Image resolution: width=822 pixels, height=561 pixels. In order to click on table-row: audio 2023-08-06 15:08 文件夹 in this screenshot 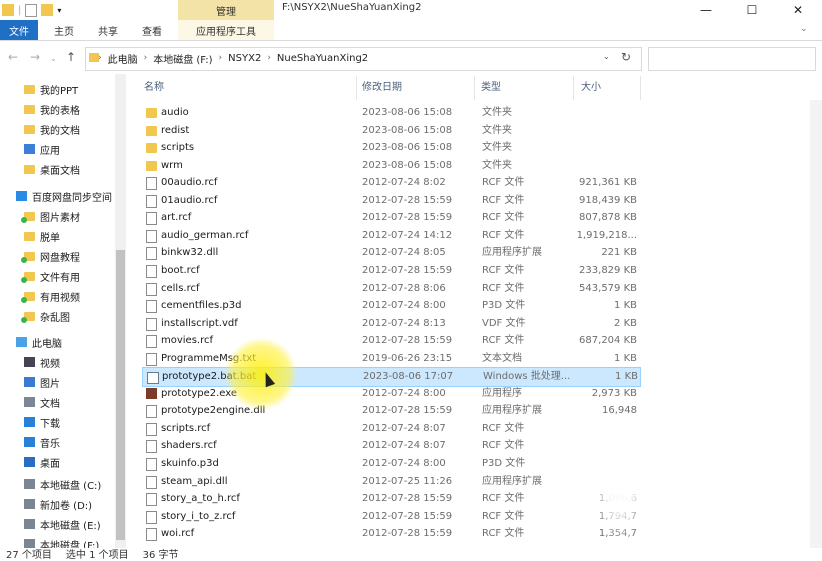, I will do `click(391, 113)`.